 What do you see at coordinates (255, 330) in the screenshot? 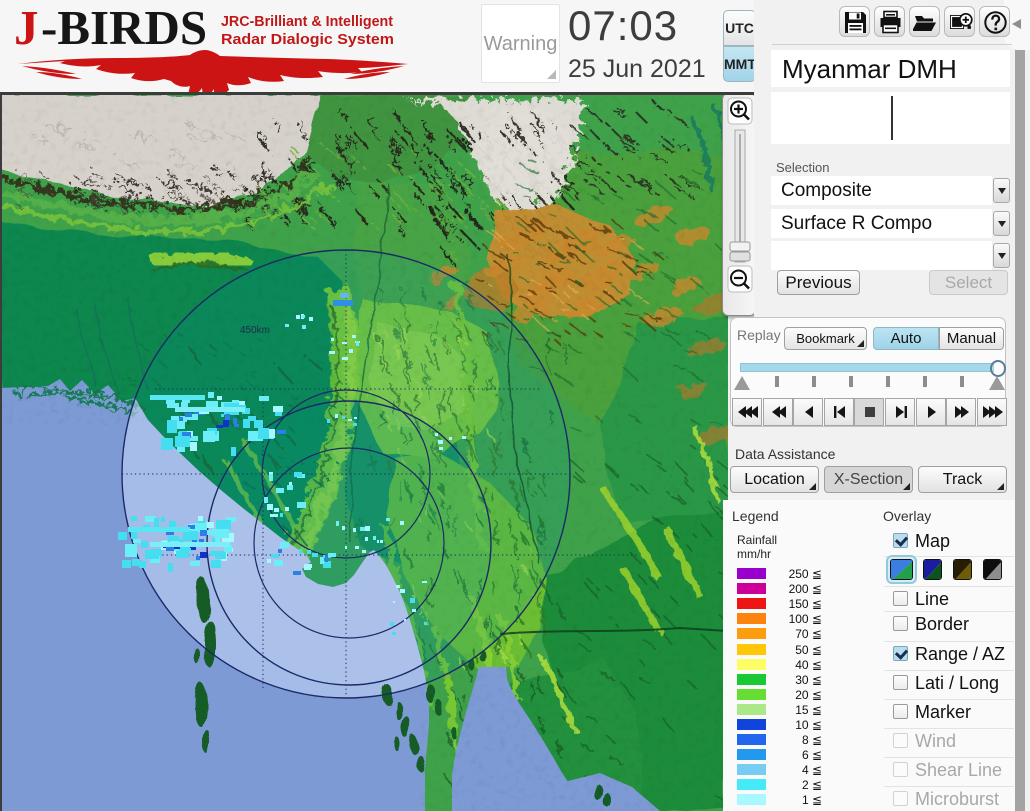
I see `svg-text: 450km` at bounding box center [255, 330].